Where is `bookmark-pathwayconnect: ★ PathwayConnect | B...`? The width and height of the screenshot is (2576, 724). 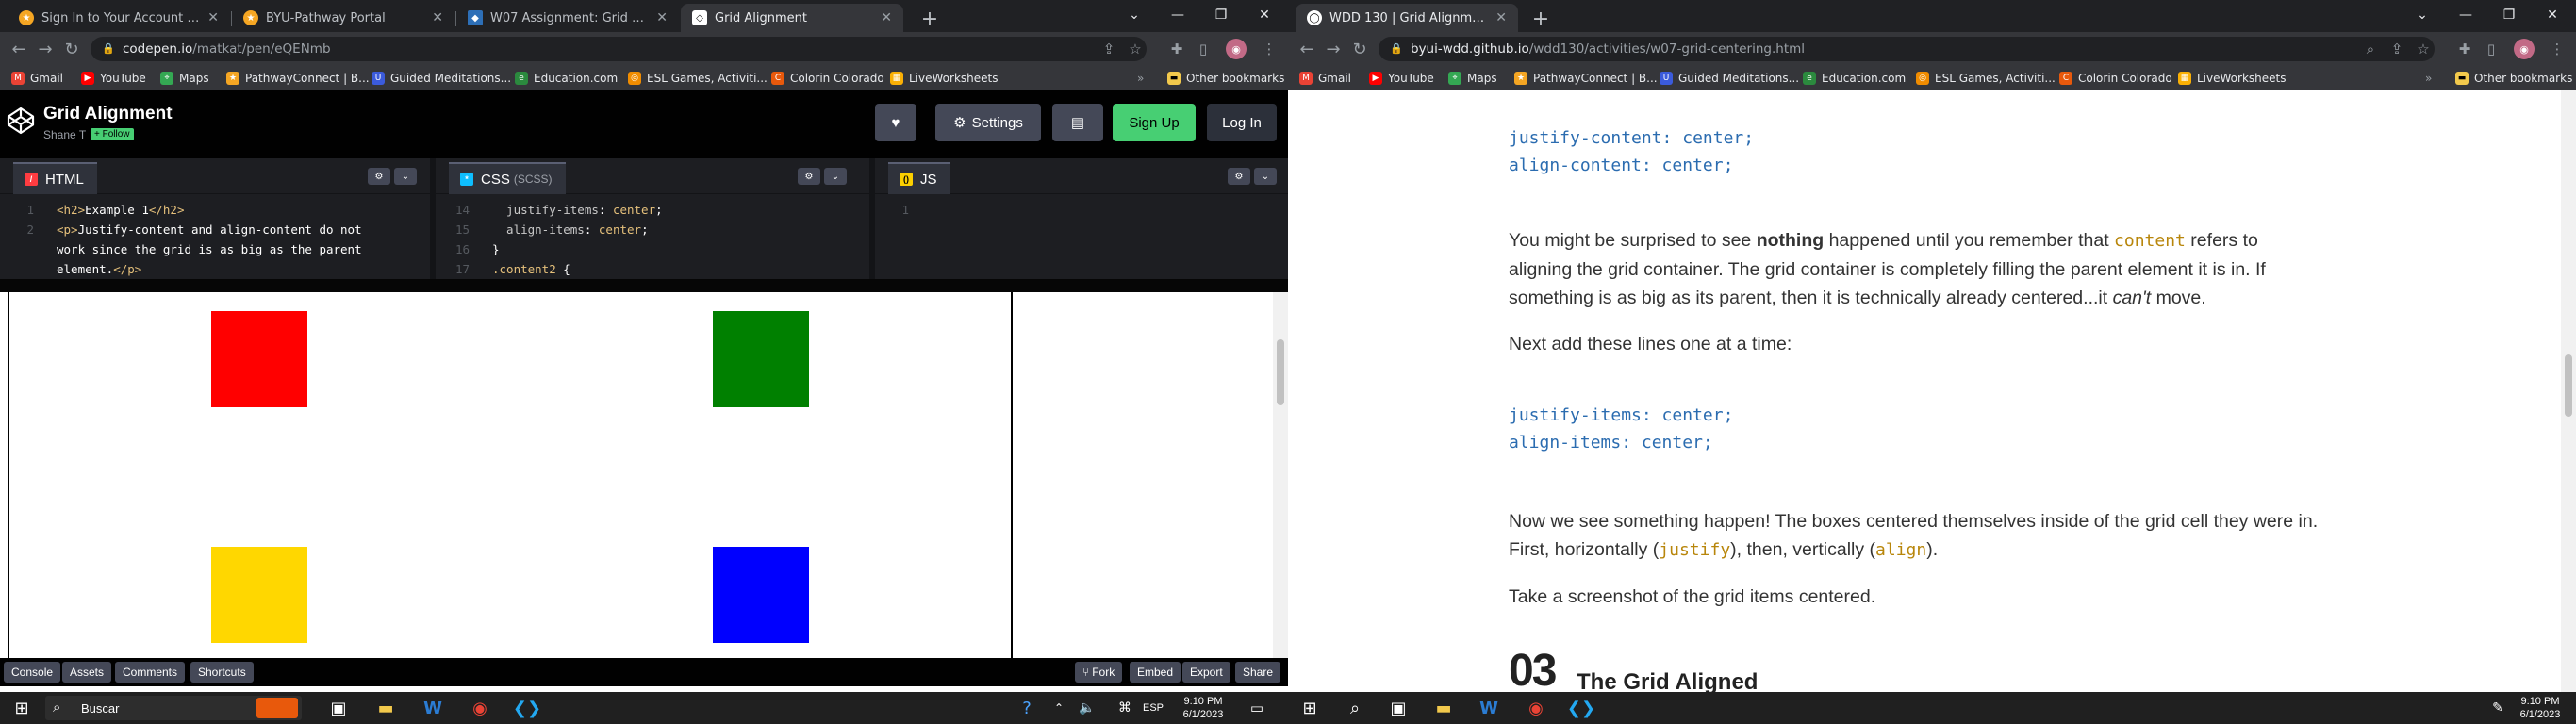 bookmark-pathwayconnect: ★ PathwayConnect | B... is located at coordinates (298, 78).